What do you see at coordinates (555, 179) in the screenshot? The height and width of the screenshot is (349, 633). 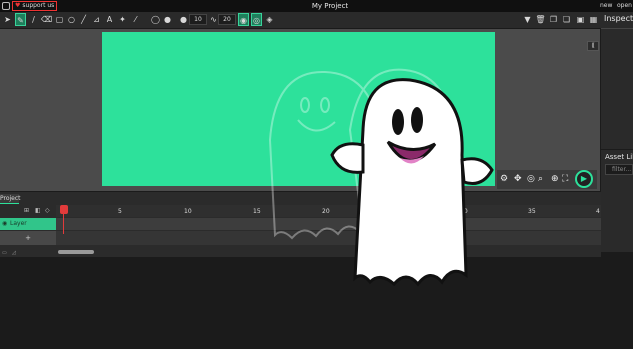 I see `center-icon: ⊕` at bounding box center [555, 179].